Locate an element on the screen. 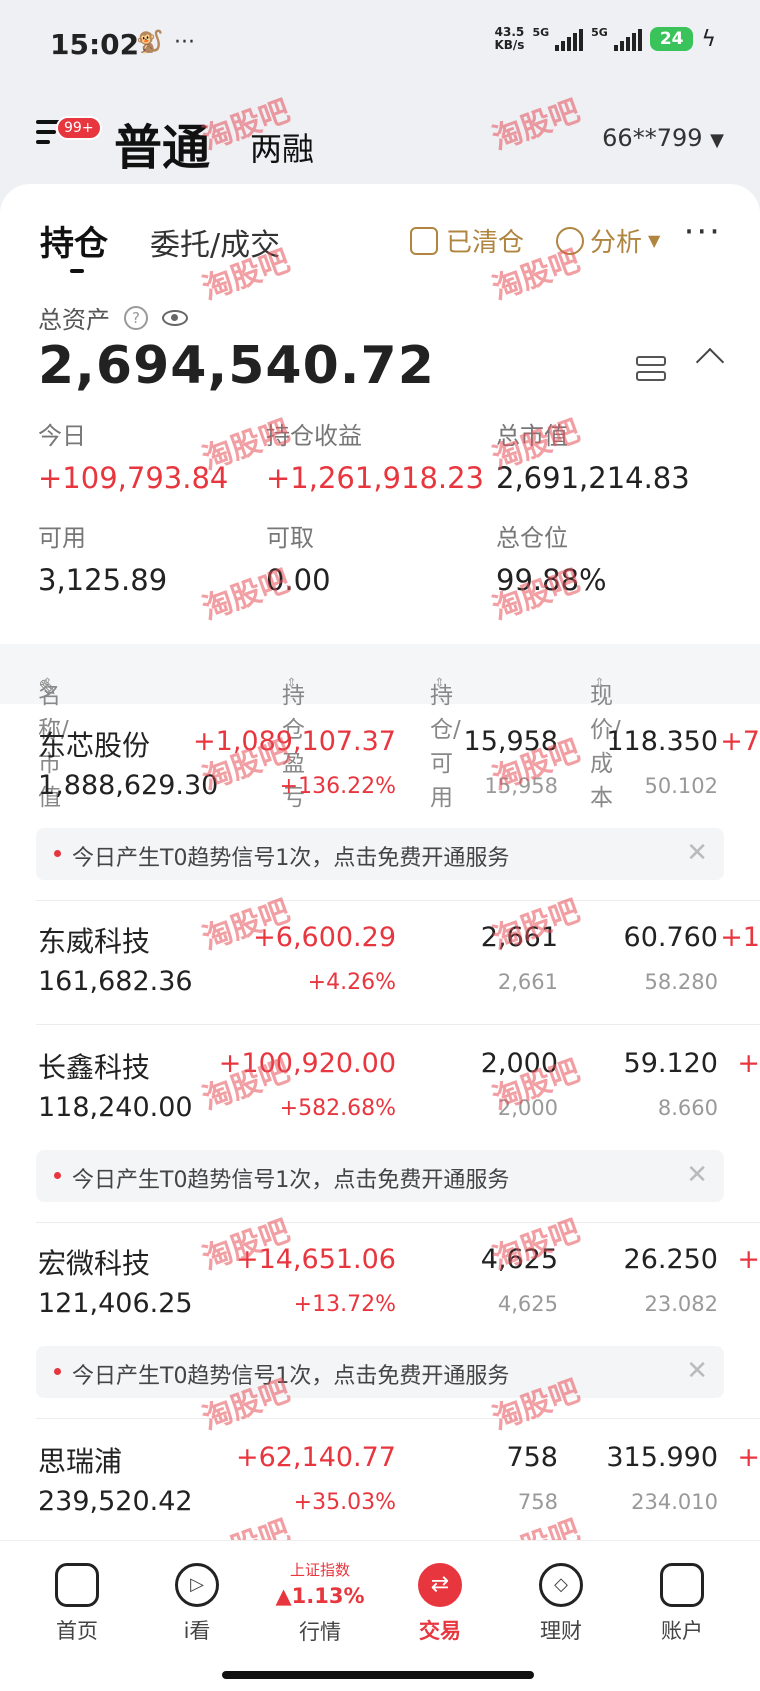  account-selector: 66**799 ▼ is located at coordinates (663, 138).